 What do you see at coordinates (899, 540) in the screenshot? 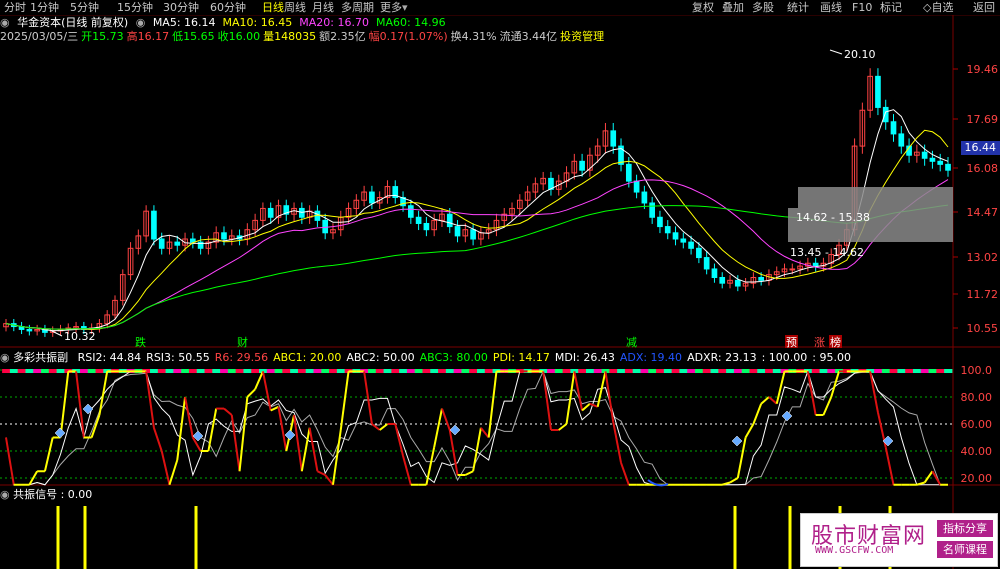
I see `watermark-logo: 股市财富网 WWW.GSCFW.COM 指标分享 名师课程` at bounding box center [899, 540].